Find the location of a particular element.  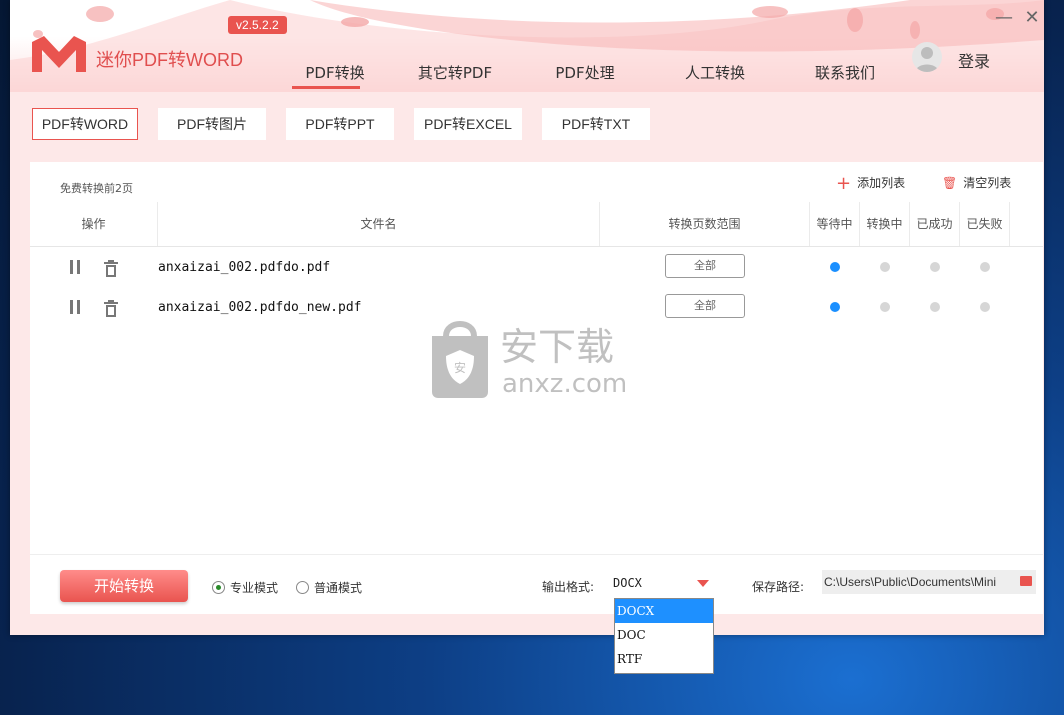

main-nav: PDF转换 其它转PDF PDF处理 人工转换 联系我们 is located at coordinates (595, 75).